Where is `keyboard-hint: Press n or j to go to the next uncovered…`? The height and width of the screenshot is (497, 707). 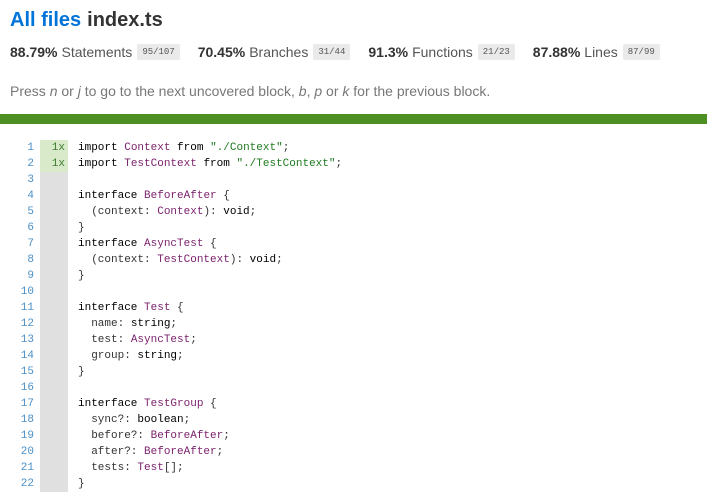 keyboard-hint: Press n or j to go to the next uncovered… is located at coordinates (250, 91).